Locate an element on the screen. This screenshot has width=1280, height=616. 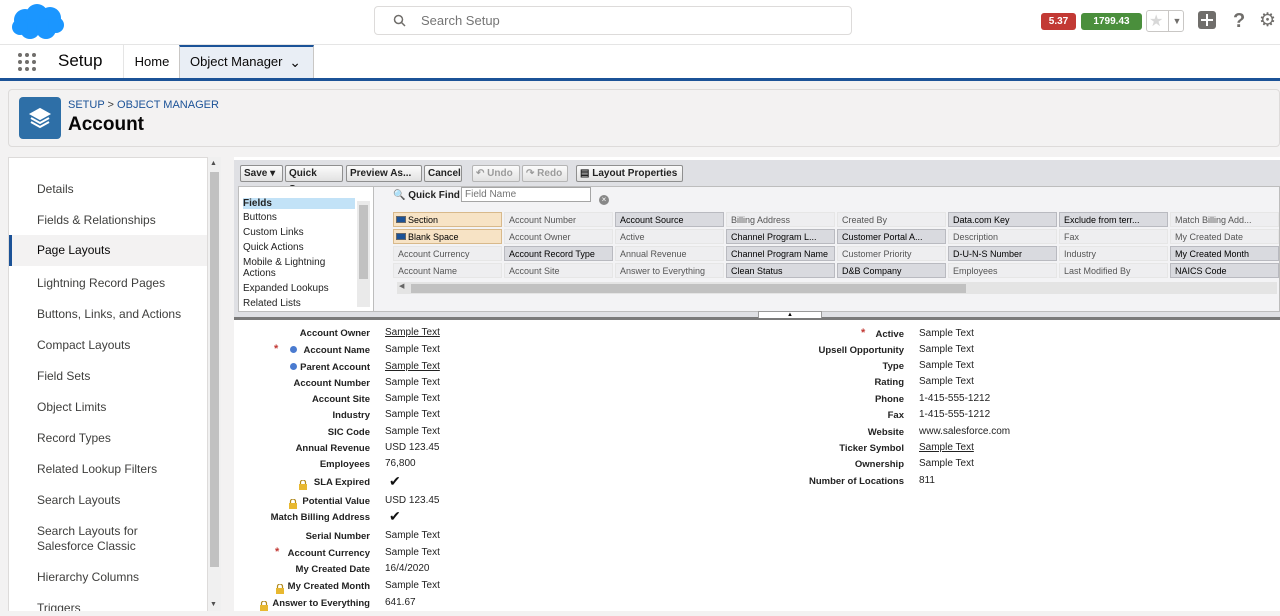
setup-search-box is located at coordinates (613, 20).